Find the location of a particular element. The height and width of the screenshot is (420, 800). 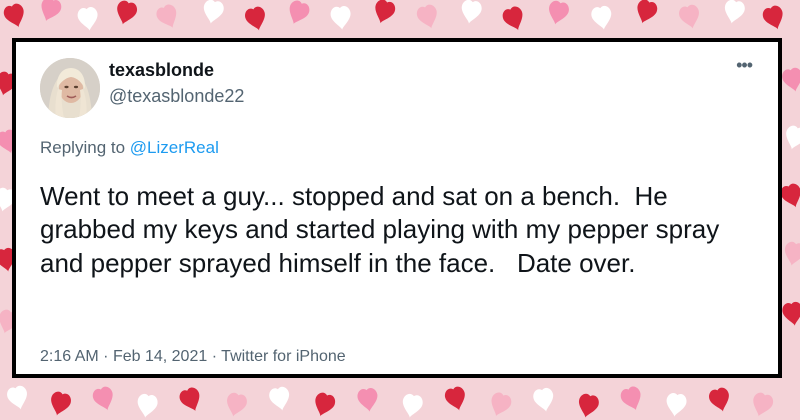

tweet-date: Feb 14, 2021 is located at coordinates (160, 356).